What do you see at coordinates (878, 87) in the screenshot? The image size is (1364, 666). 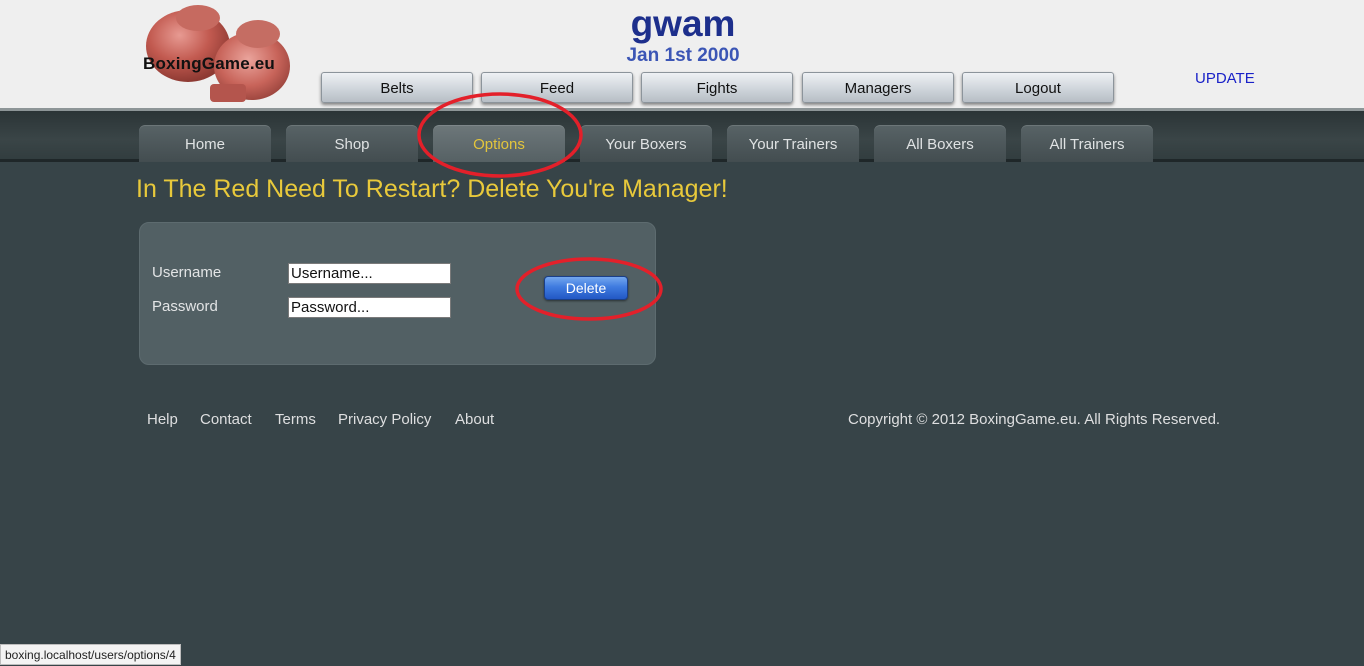 I see `nav-button-managers: Managers` at bounding box center [878, 87].